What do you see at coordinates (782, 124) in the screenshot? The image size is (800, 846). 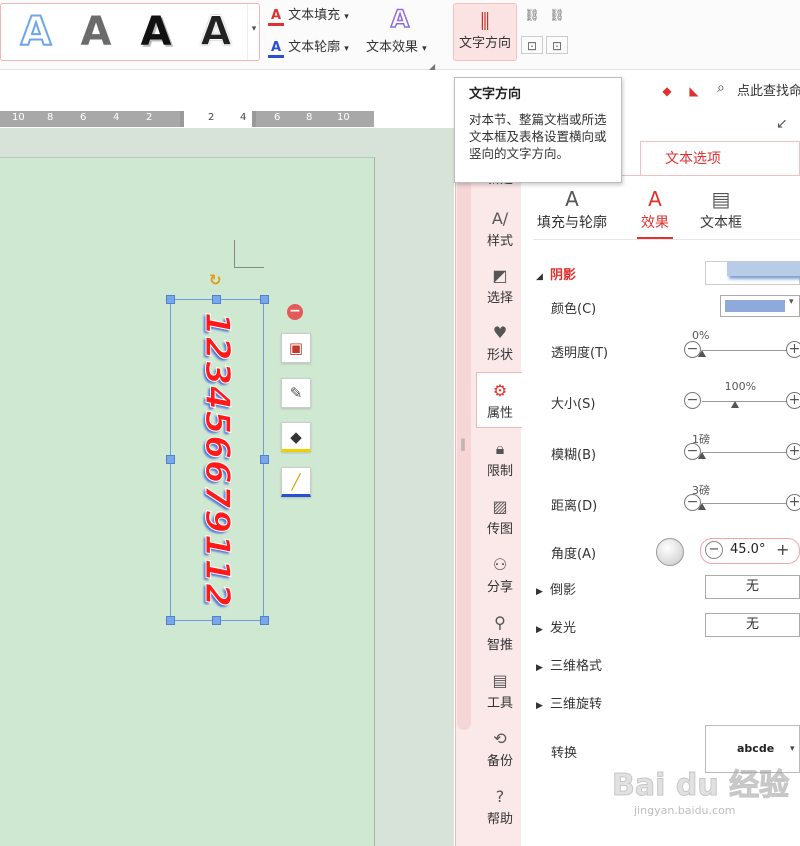 I see `collapse-panel-icon: ↙` at bounding box center [782, 124].